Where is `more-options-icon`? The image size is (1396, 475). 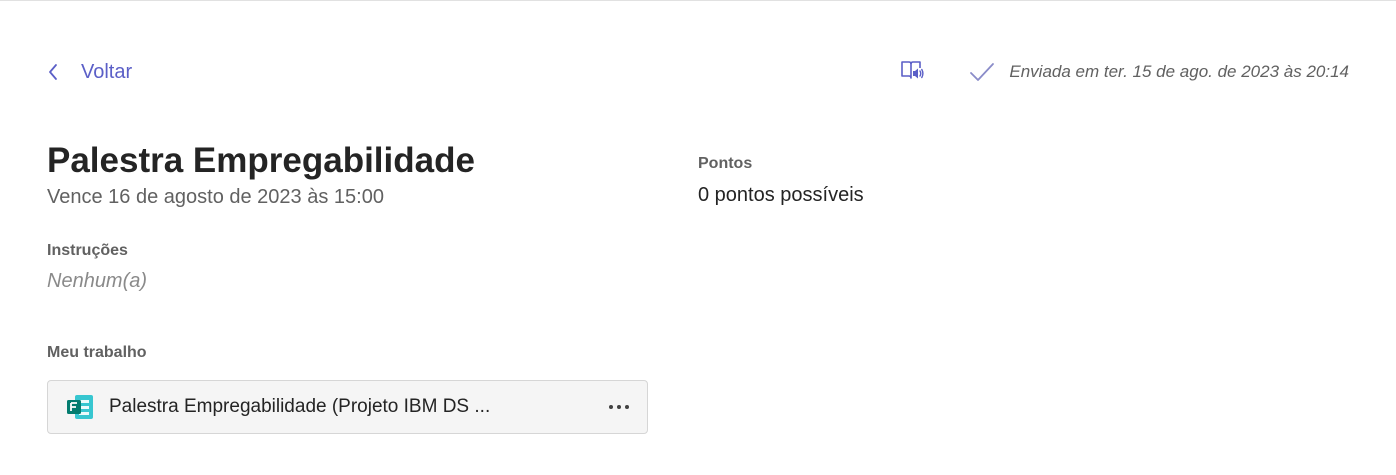 more-options-icon is located at coordinates (619, 407).